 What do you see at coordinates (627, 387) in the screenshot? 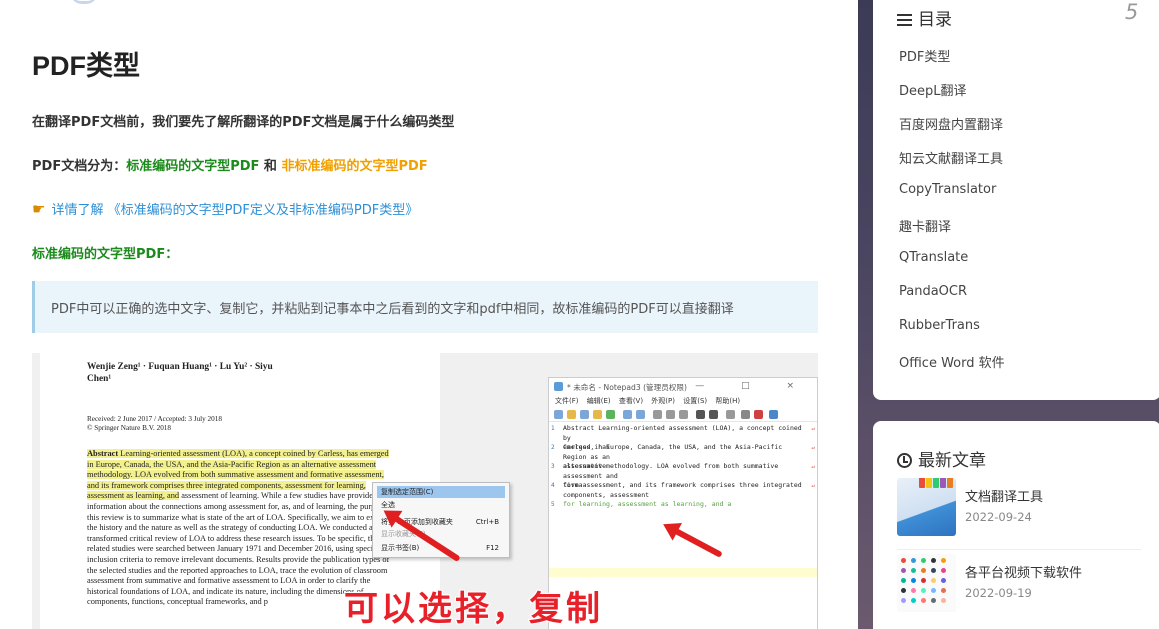
I see `notepad-title: * 未命名 - Notepad3 (管理员权限)` at bounding box center [627, 387].